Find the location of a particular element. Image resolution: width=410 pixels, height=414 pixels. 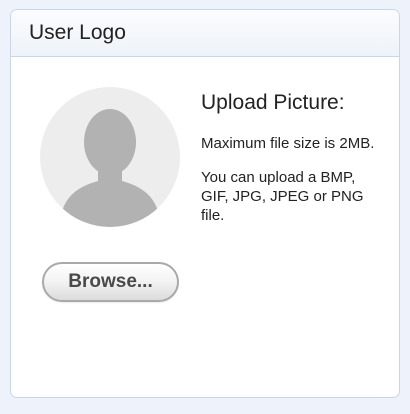

user-silhouette-icon is located at coordinates (110, 168).